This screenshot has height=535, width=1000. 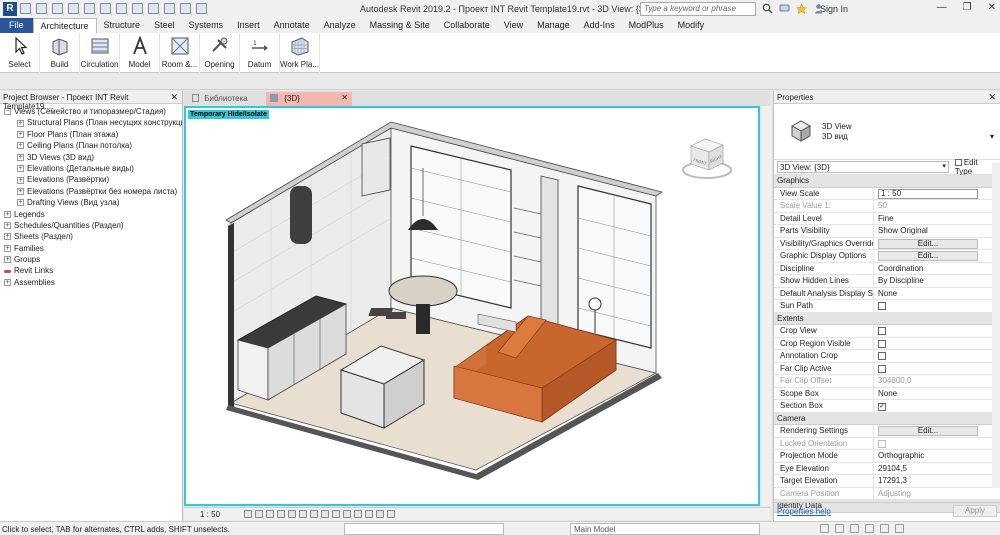 What do you see at coordinates (16, 25) in the screenshot?
I see `tab-file: File` at bounding box center [16, 25].